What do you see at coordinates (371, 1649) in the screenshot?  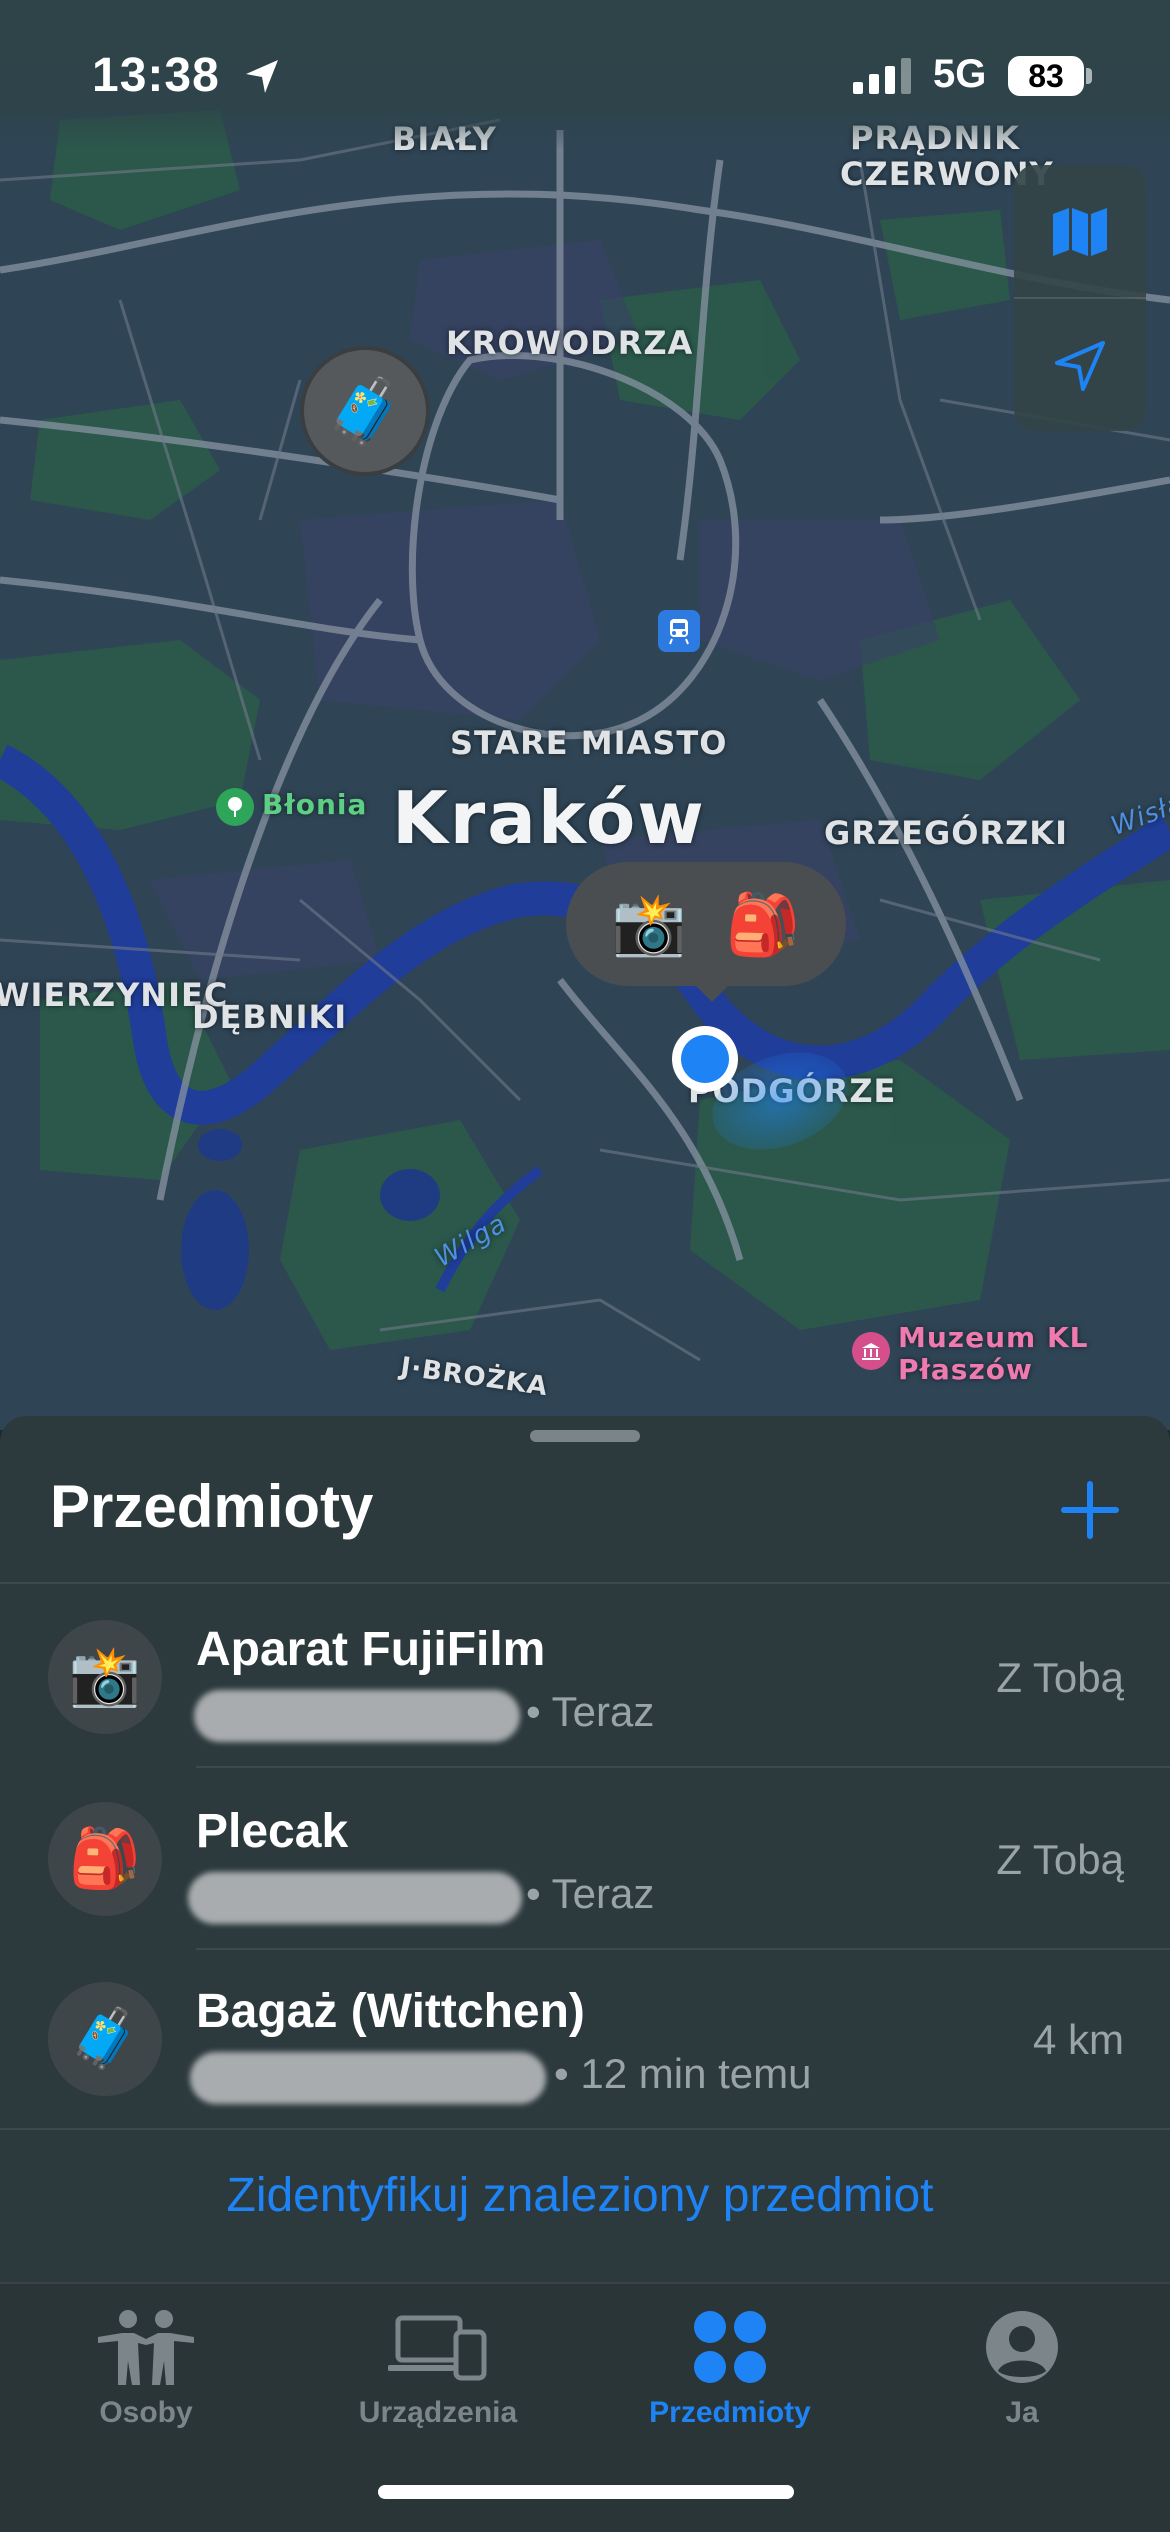 I see `item-name: Aparat FujiFilm` at bounding box center [371, 1649].